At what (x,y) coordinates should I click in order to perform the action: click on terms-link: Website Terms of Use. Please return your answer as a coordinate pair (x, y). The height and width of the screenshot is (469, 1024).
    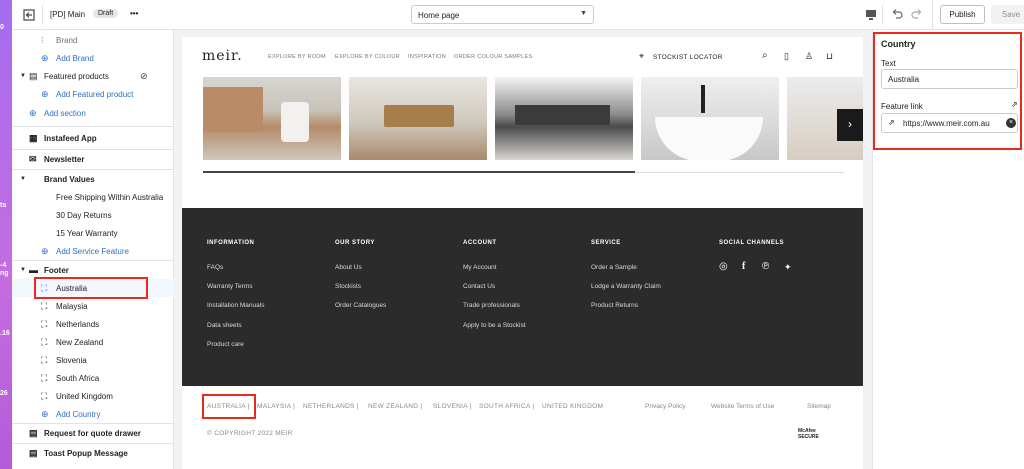
    Looking at the image, I should click on (742, 406).